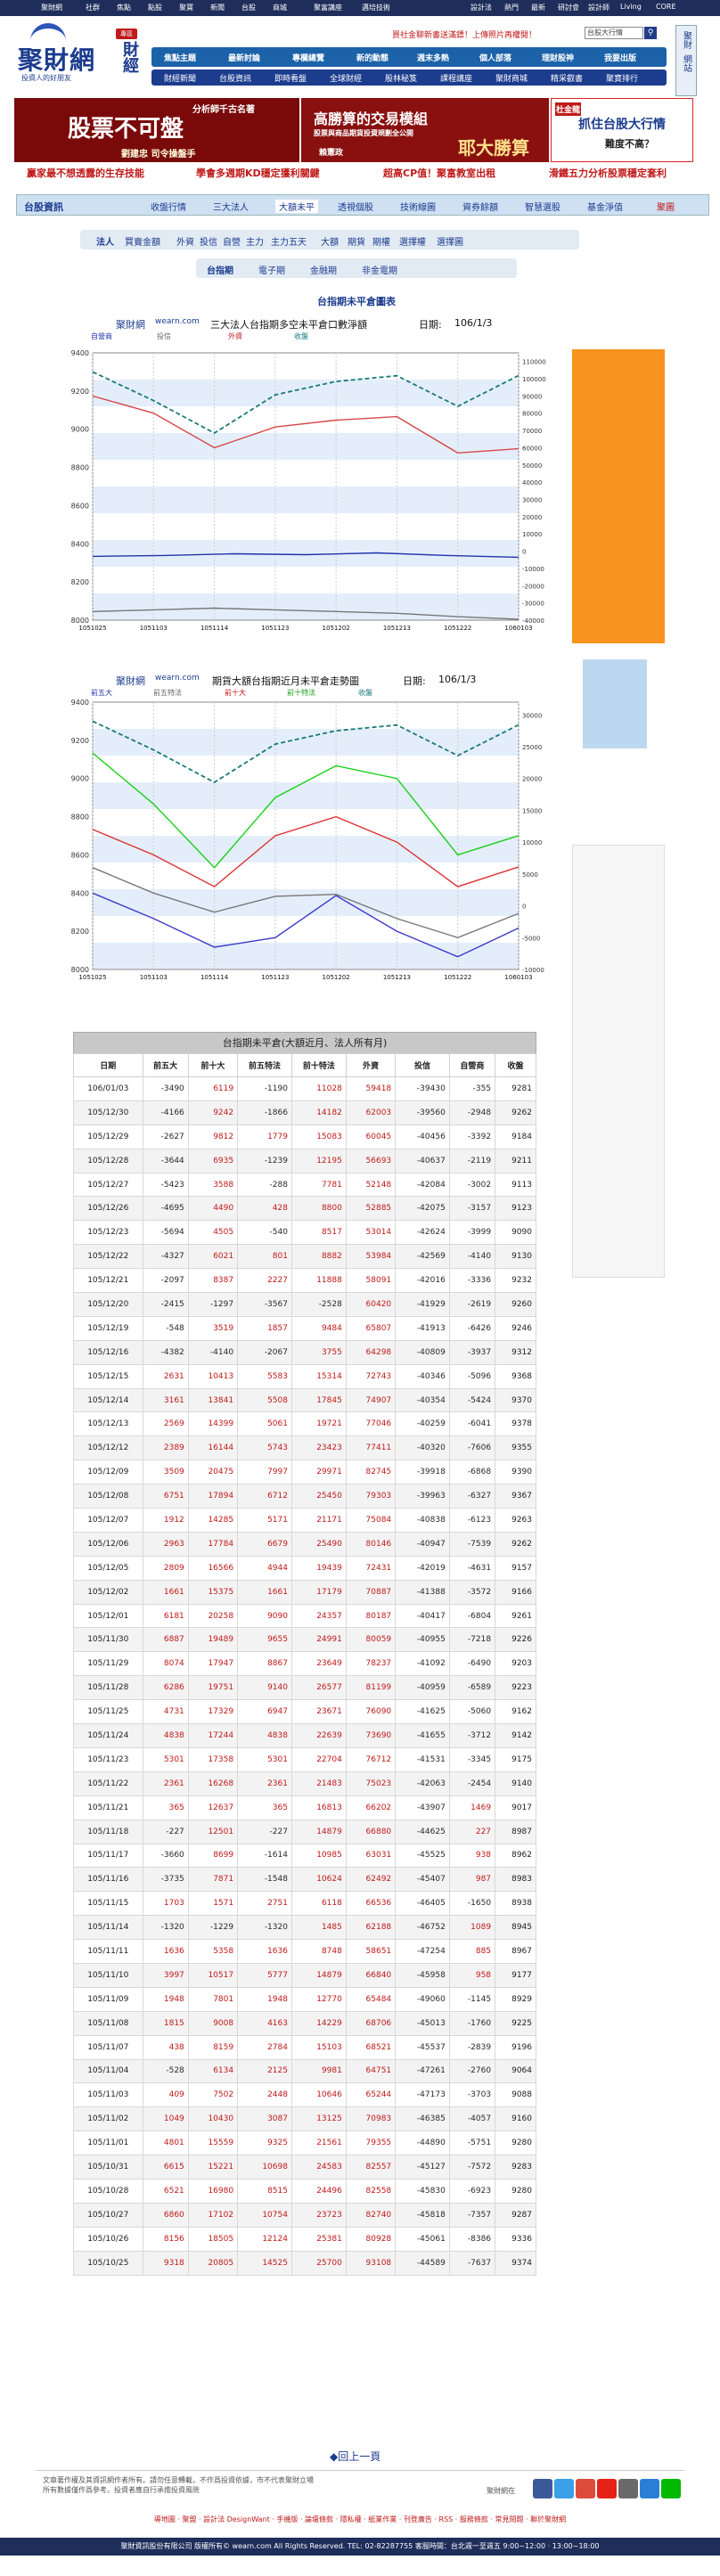  Describe the element at coordinates (425, 130) in the screenshot. I see `ad-banner-2: 高勝算的交易模組 股票與商品期貨投資規劃全公開 耶大勝算 賴憲政` at that location.